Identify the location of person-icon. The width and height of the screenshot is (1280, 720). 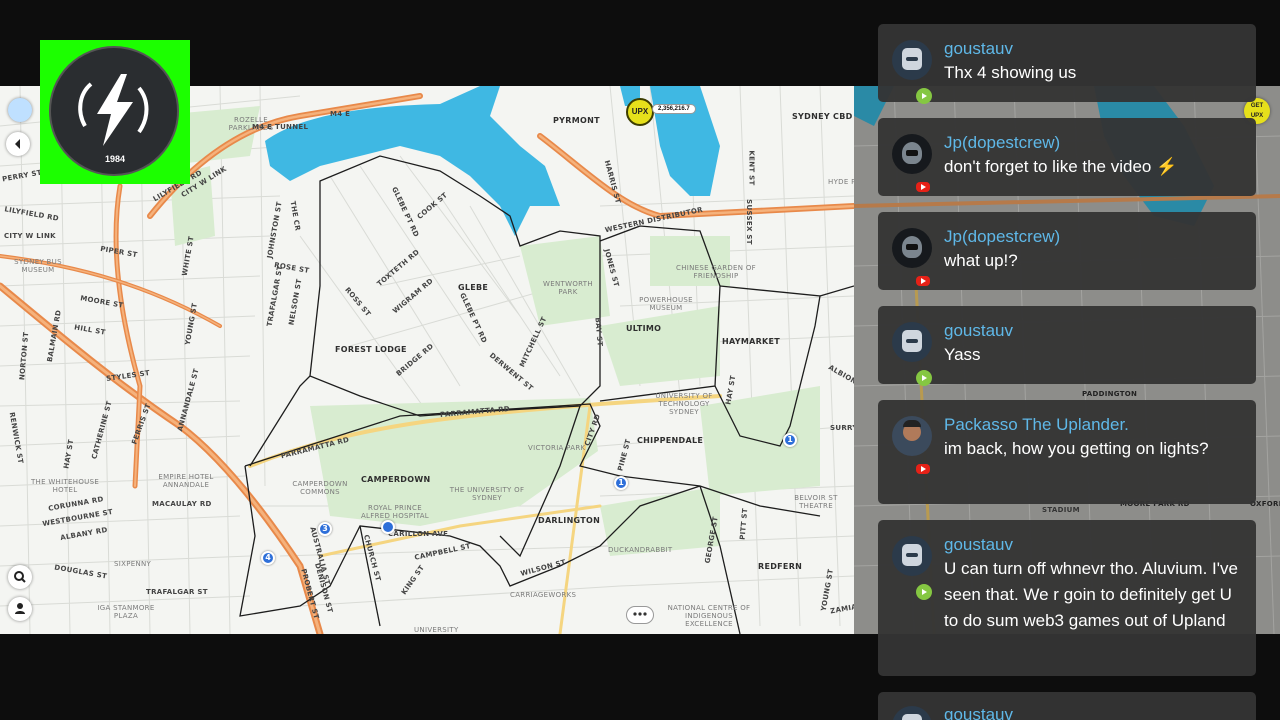
(20, 608).